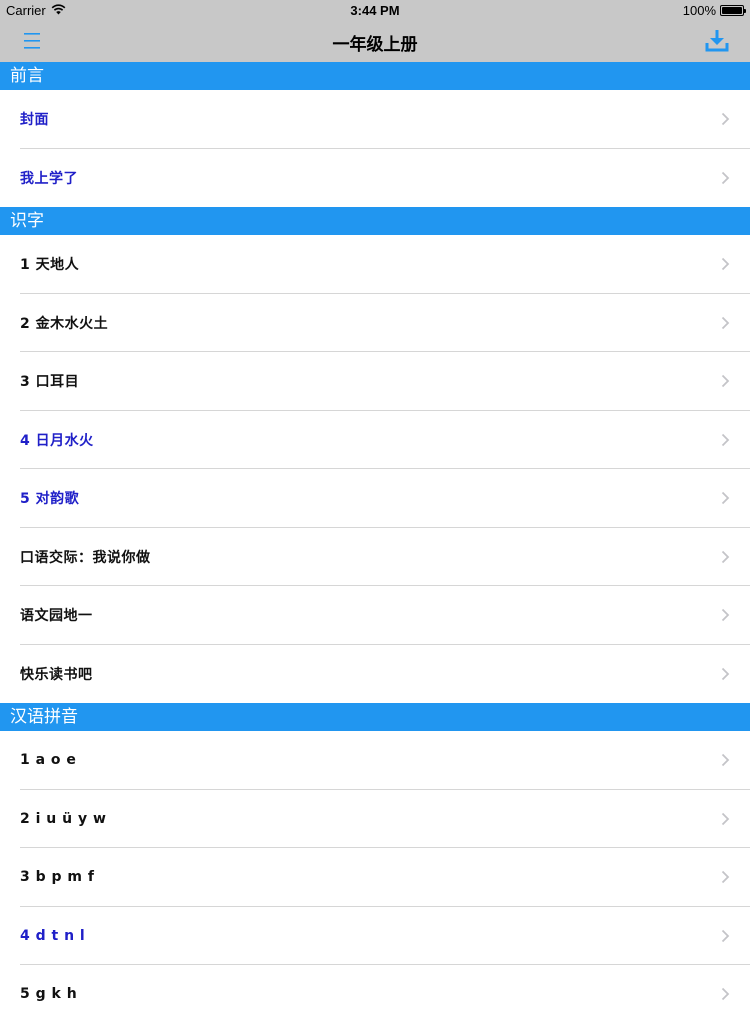 The height and width of the screenshot is (1024, 750). What do you see at coordinates (375, 221) in the screenshot?
I see `section-header: 识字` at bounding box center [375, 221].